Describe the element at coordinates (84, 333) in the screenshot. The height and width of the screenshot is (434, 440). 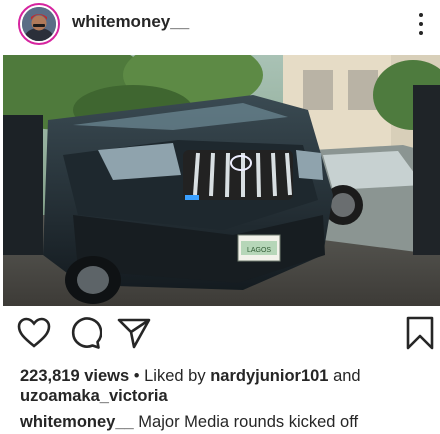
I see `comment-icon` at that location.